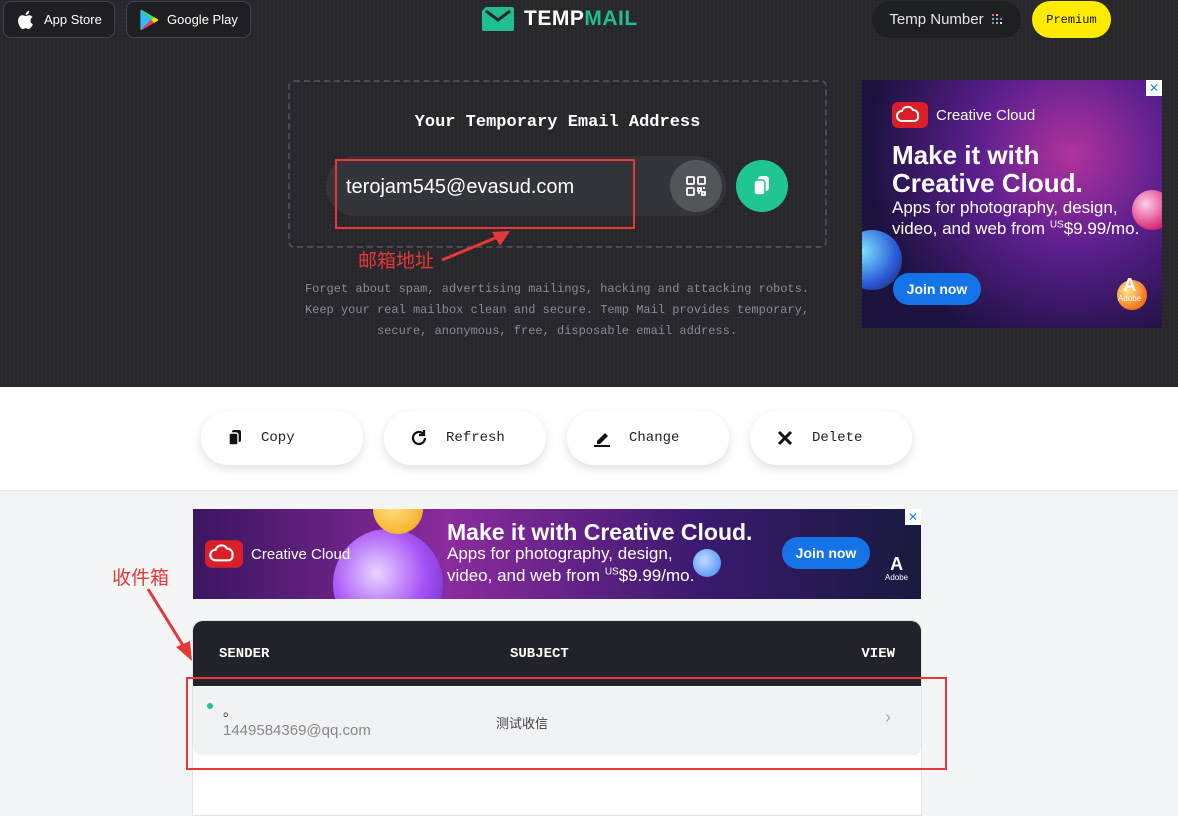 This screenshot has height=816, width=1178. I want to click on delete-button: Delete, so click(831, 438).